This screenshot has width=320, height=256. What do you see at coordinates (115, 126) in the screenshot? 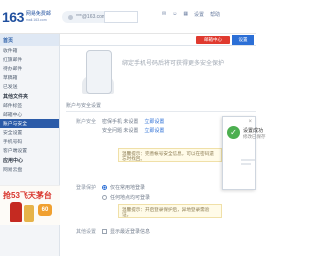
I see `account-security-row: 账户安全 密保手机 未设置 立即设置 安全问题 未设置 立即设置` at bounding box center [115, 126].